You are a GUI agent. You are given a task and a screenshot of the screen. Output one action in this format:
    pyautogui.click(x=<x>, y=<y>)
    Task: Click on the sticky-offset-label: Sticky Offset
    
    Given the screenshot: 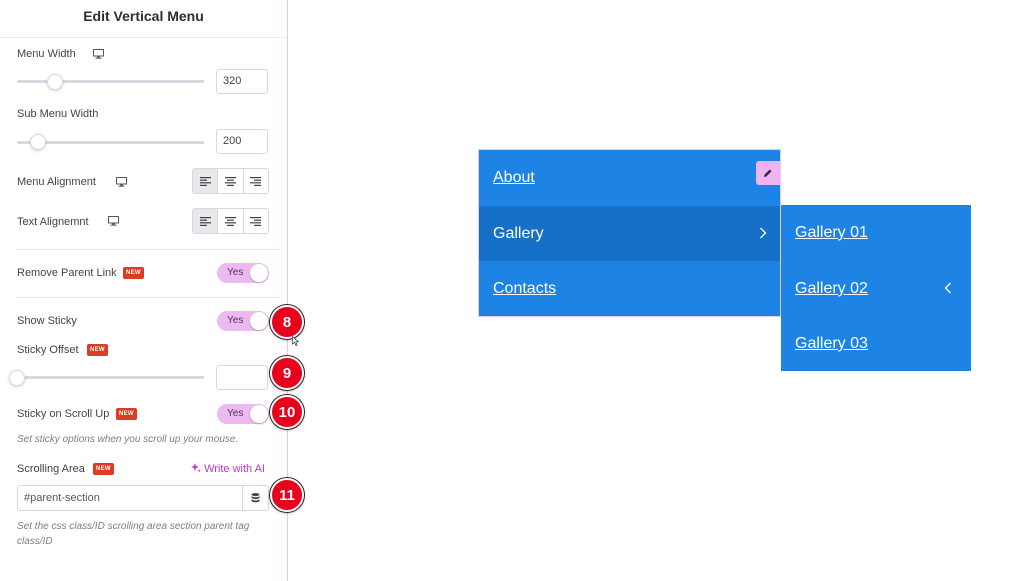 What is the action you would take?
    pyautogui.click(x=48, y=350)
    